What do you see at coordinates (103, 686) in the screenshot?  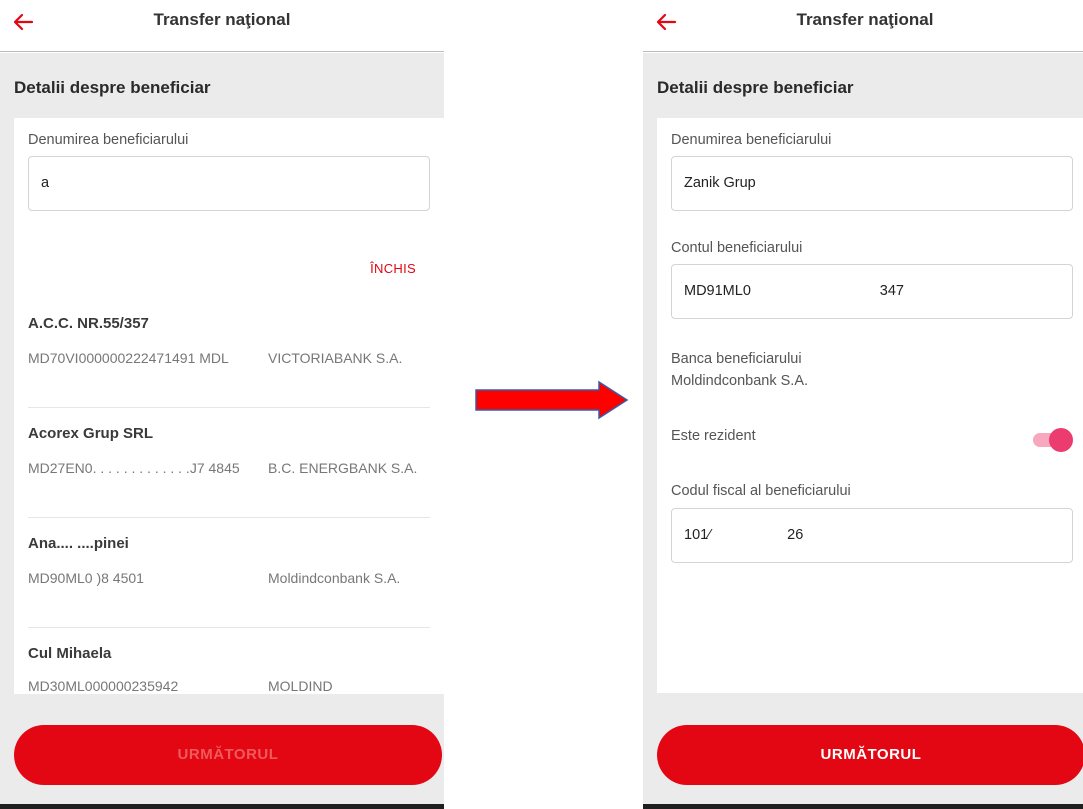 I see `suggestion-account: MD30ML000000235942` at bounding box center [103, 686].